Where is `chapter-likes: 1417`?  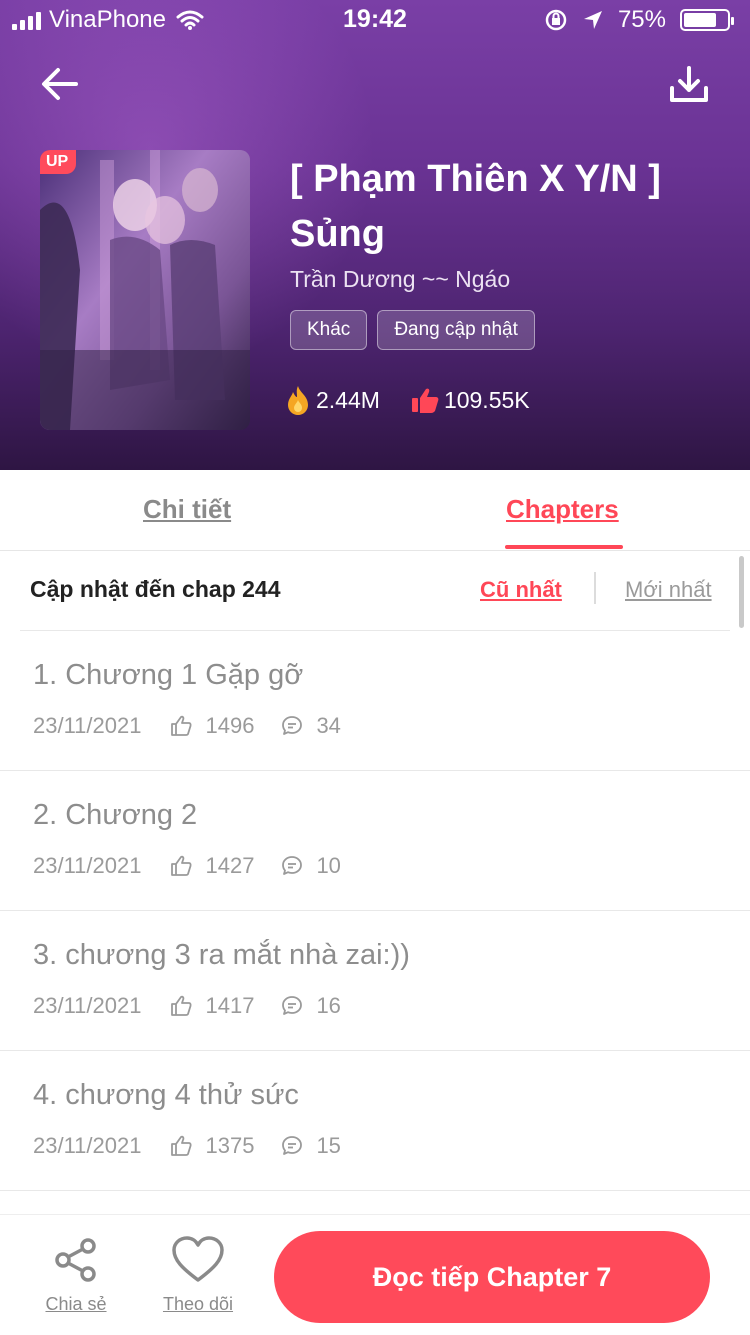
chapter-likes: 1417 is located at coordinates (211, 1006).